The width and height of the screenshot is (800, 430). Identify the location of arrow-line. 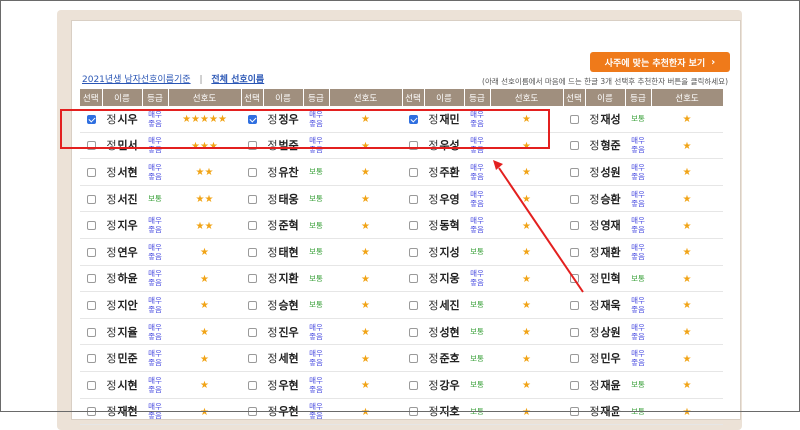
(541, 230).